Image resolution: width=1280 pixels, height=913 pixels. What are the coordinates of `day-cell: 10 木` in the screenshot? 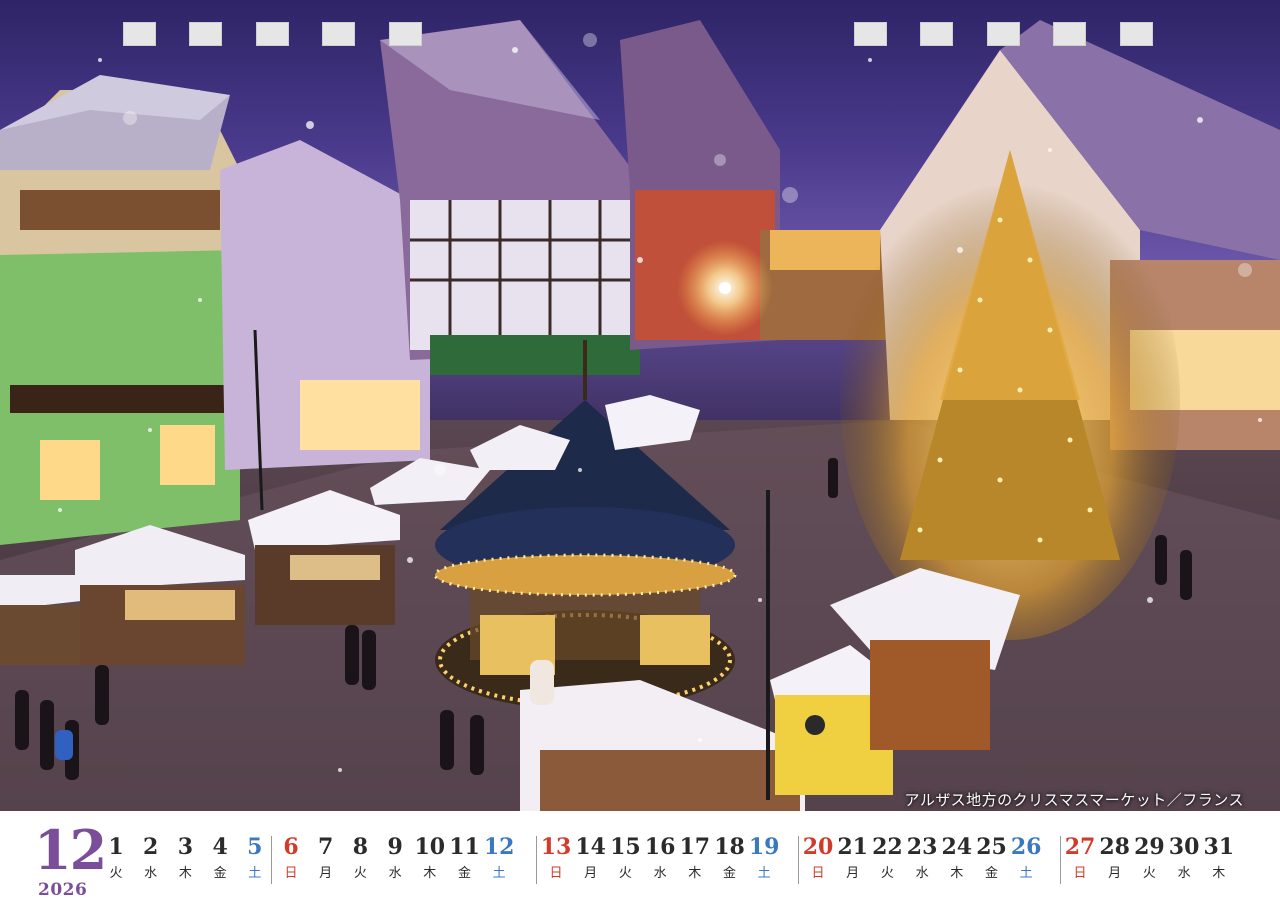 It's located at (430, 858).